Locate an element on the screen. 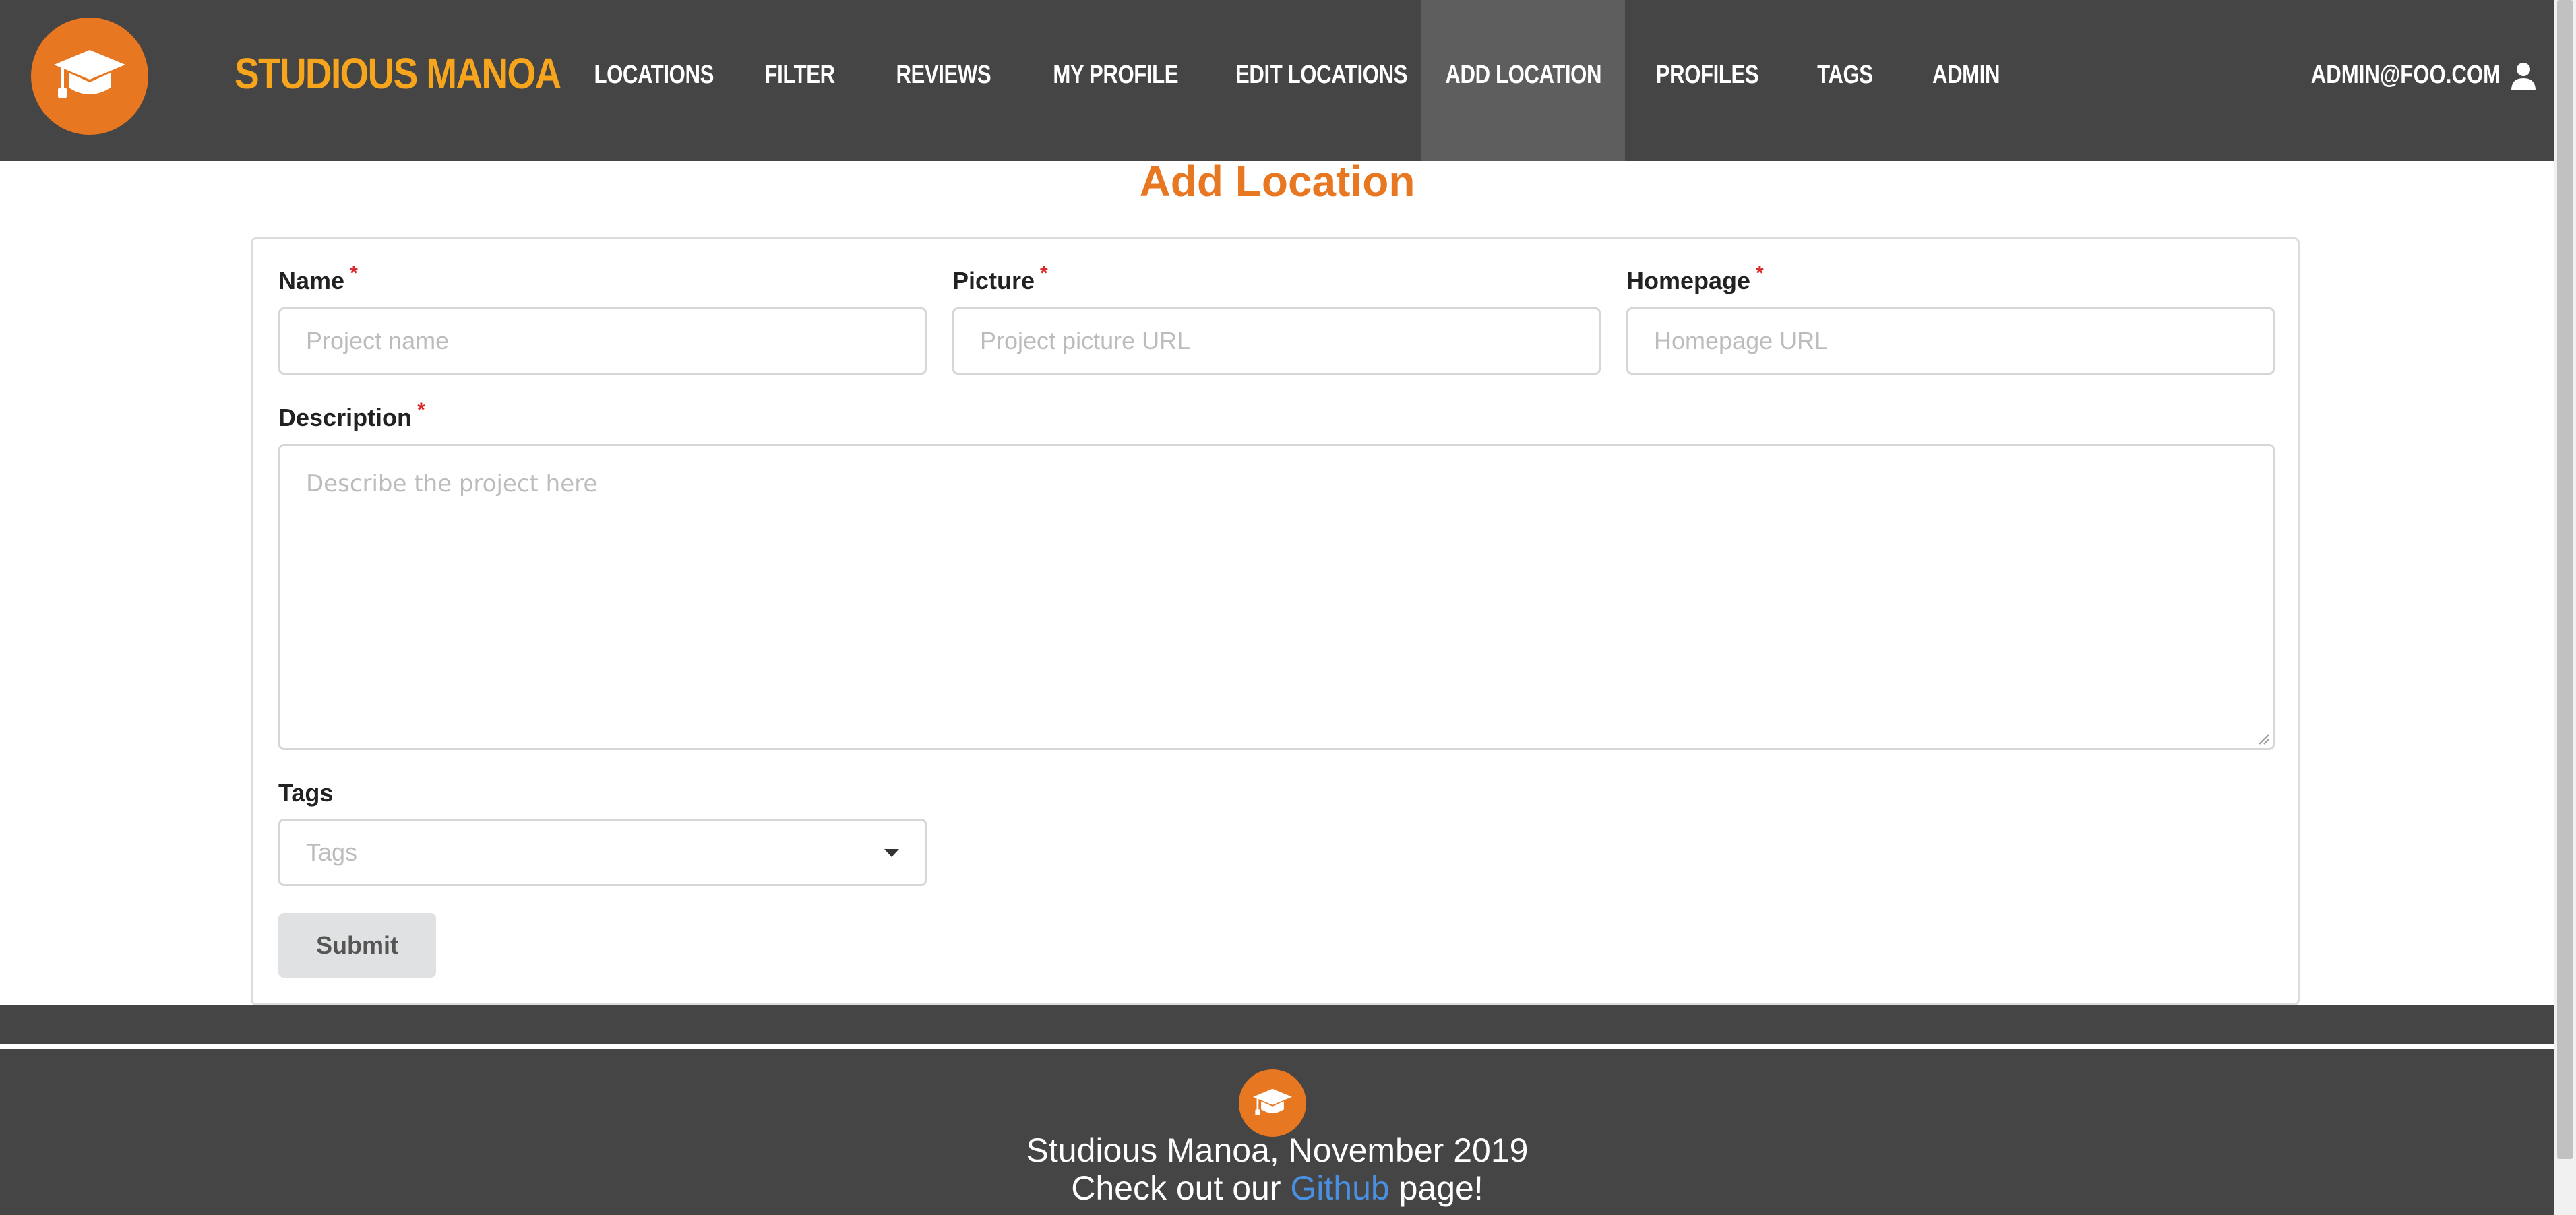  homepage-input: Homepage URL is located at coordinates (1951, 341).